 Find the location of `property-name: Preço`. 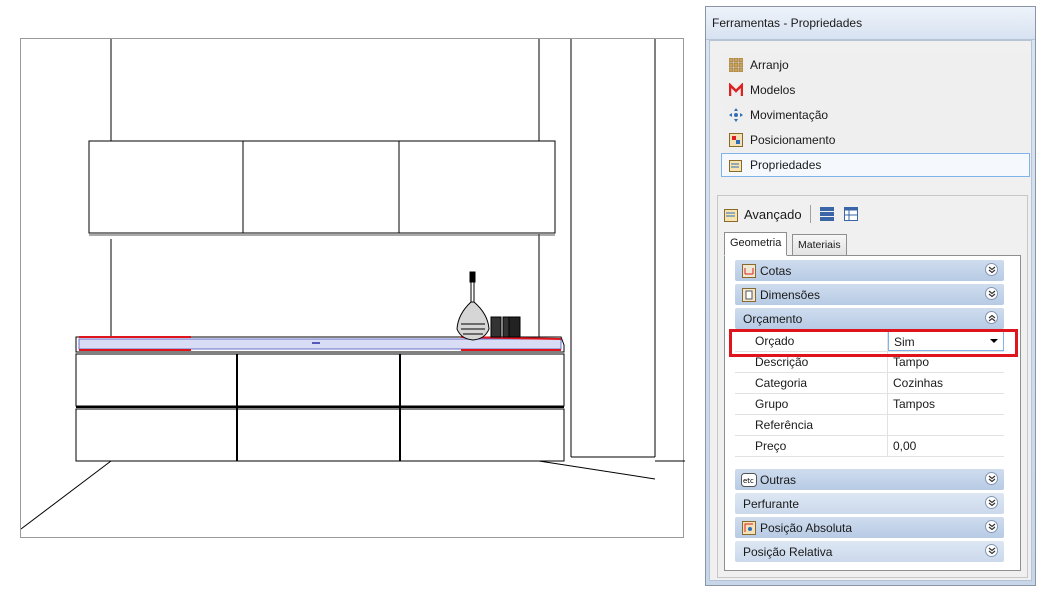

property-name: Preço is located at coordinates (811, 446).